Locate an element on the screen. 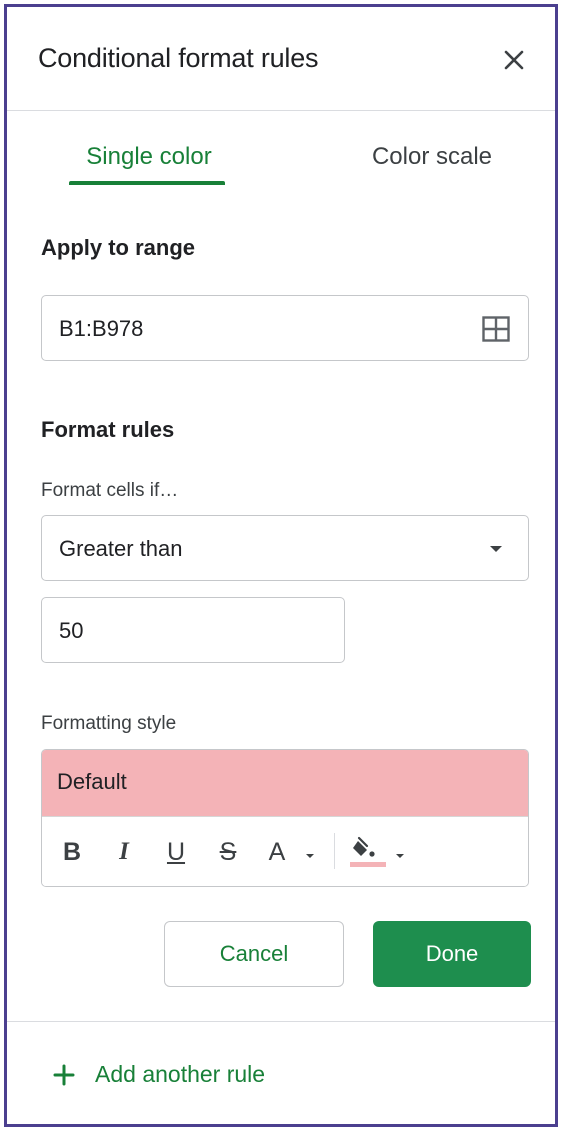  panel-title: Conditional format rules is located at coordinates (178, 58).